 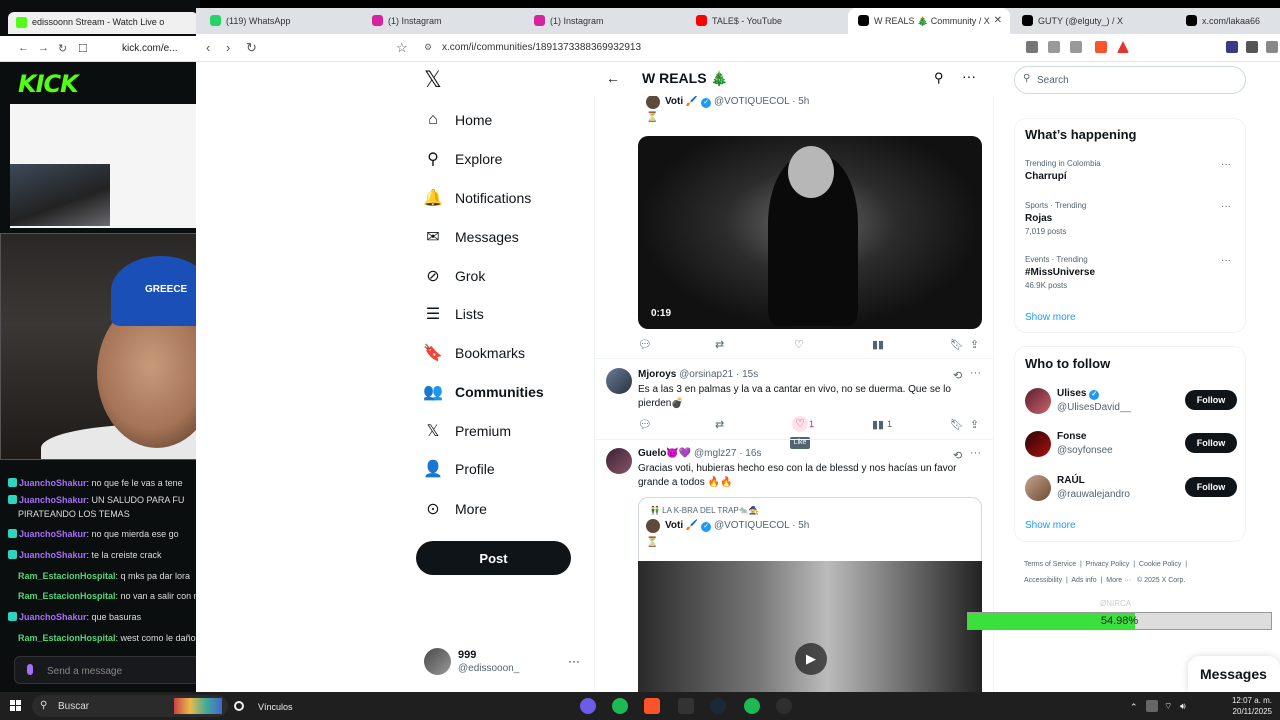 I want to click on search-input: ⚲ Search, so click(x=1130, y=80).